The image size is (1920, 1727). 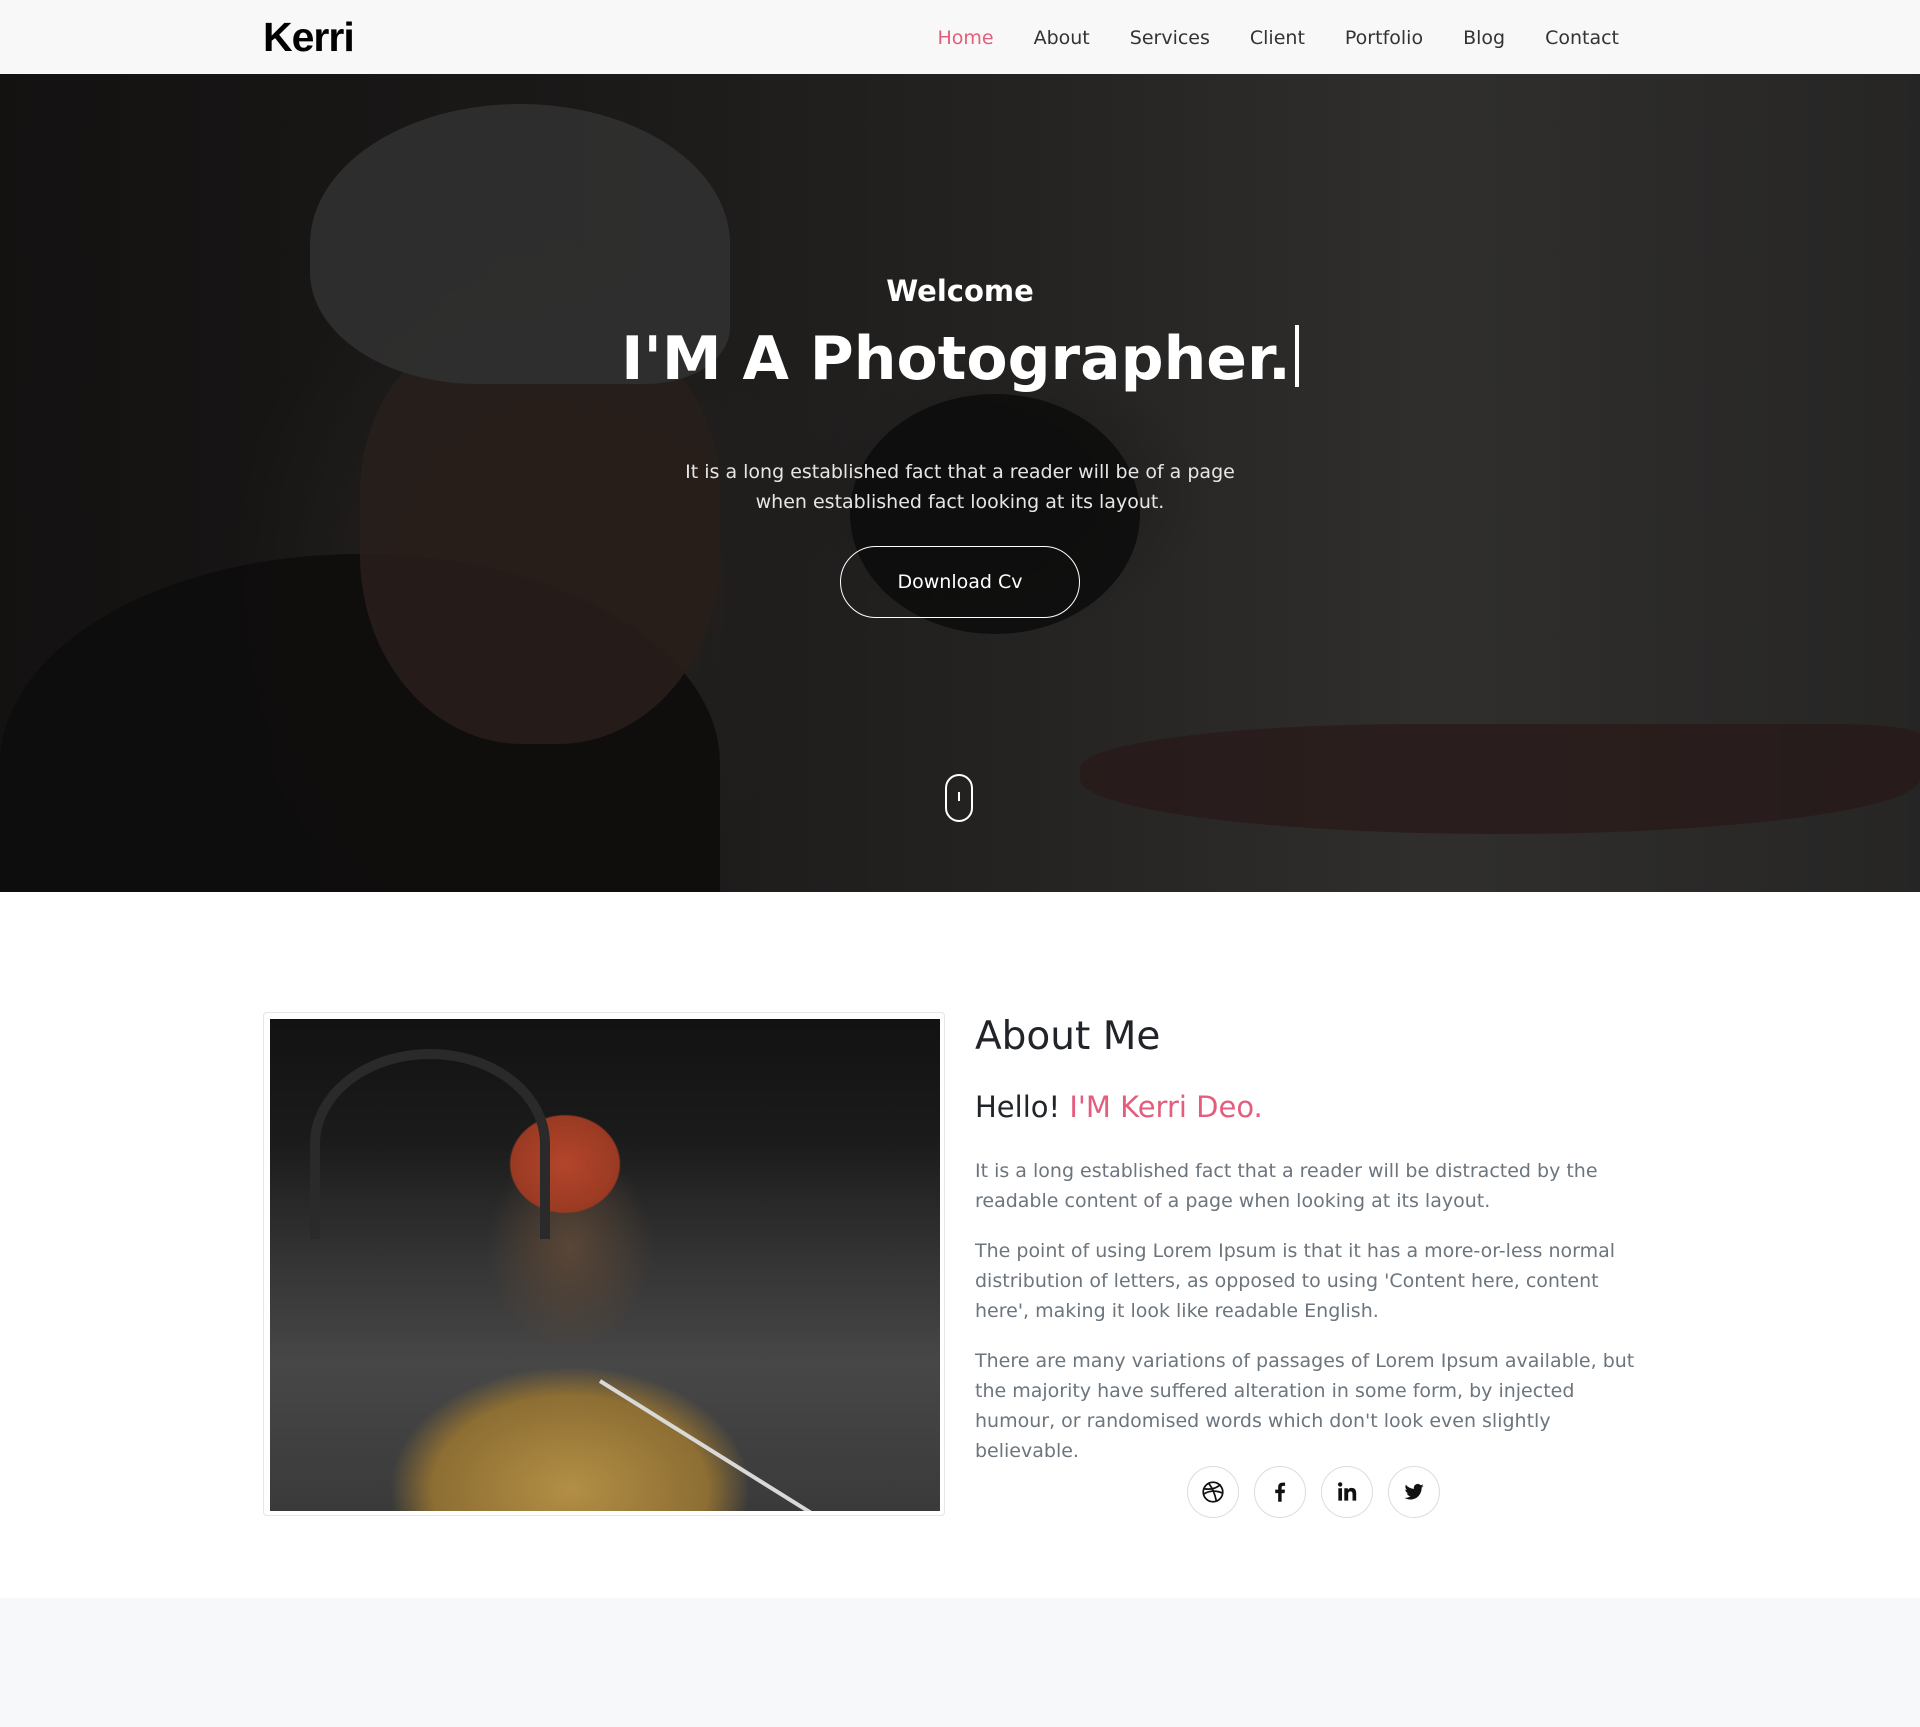 I want to click on hero-welcome: Welcome, so click(x=960, y=291).